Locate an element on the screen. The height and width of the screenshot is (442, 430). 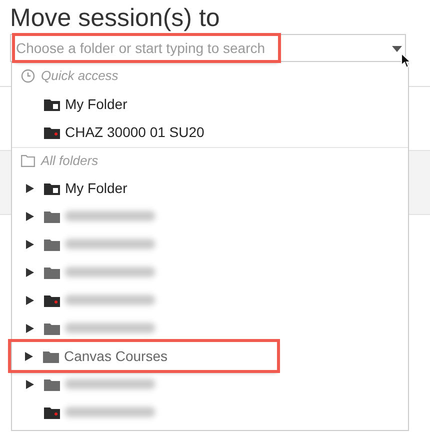
dropdown-caret-icon is located at coordinates (397, 49).